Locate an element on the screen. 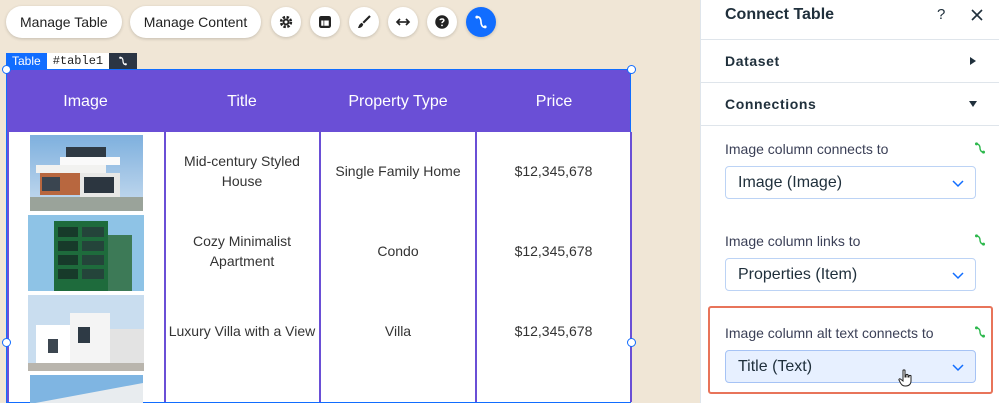 The width and height of the screenshot is (999, 403). row-property-type: Villa is located at coordinates (398, 331).